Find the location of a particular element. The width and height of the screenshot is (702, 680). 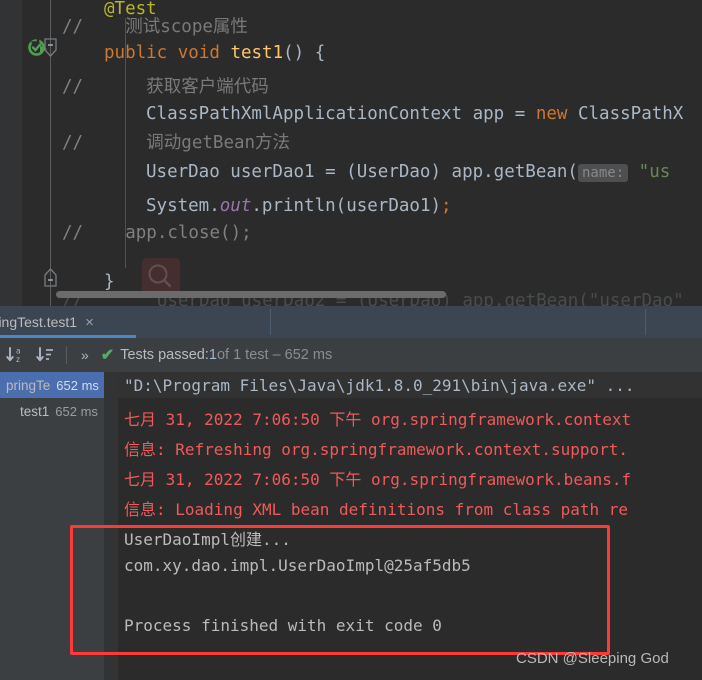

code-line: // app.close(); is located at coordinates (157, 233).